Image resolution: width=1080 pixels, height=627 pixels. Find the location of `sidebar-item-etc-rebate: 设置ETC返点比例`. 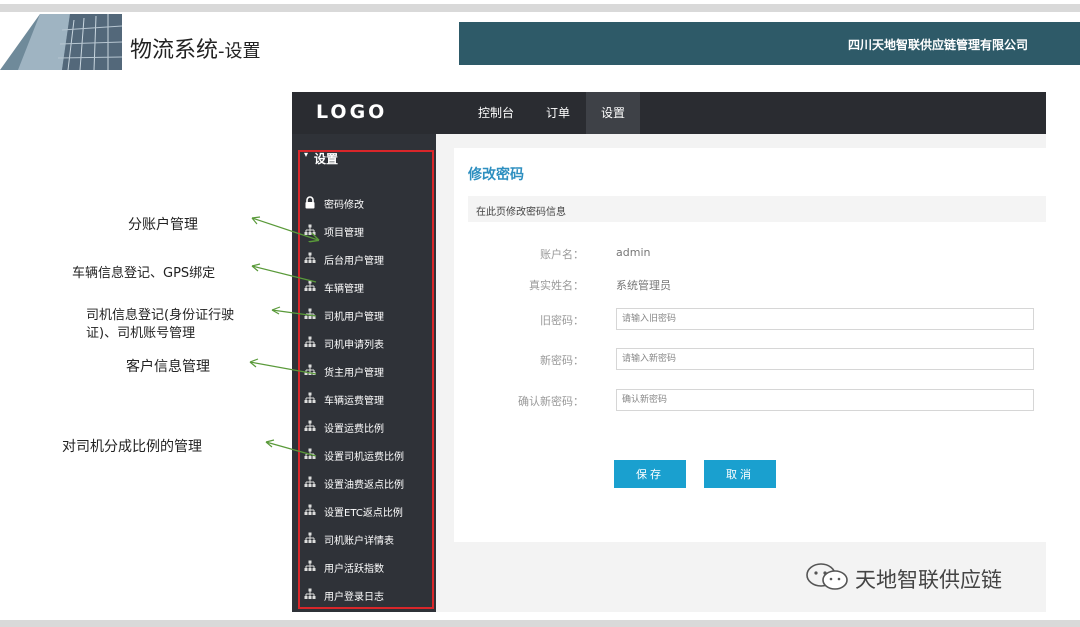

sidebar-item-etc-rebate: 设置ETC返点比例 is located at coordinates (364, 510).